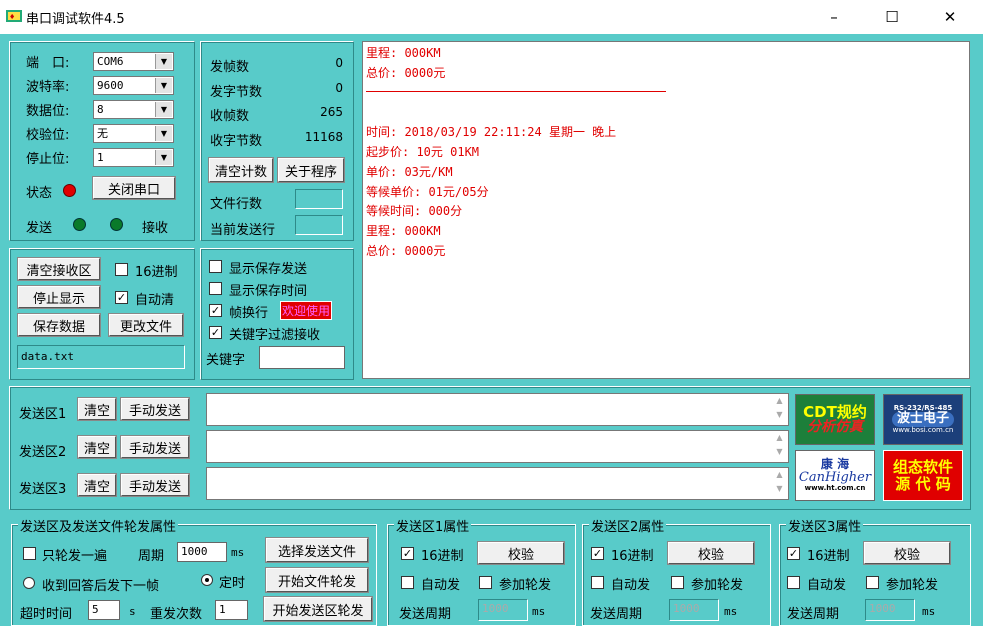 The image size is (983, 626). What do you see at coordinates (215, 266) in the screenshot?
I see `show-save-send-checkbox` at bounding box center [215, 266].